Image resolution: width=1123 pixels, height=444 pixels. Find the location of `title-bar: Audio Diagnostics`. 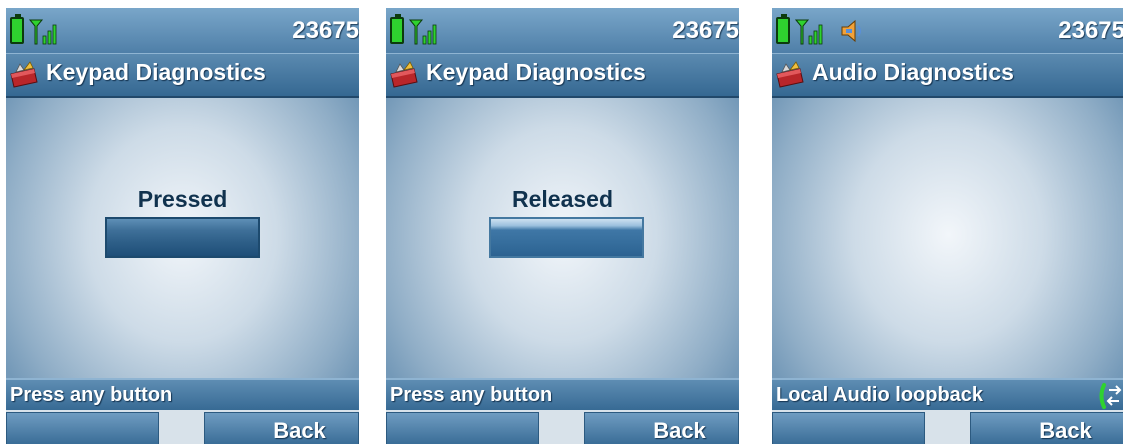

title-bar: Audio Diagnostics is located at coordinates (947, 75).